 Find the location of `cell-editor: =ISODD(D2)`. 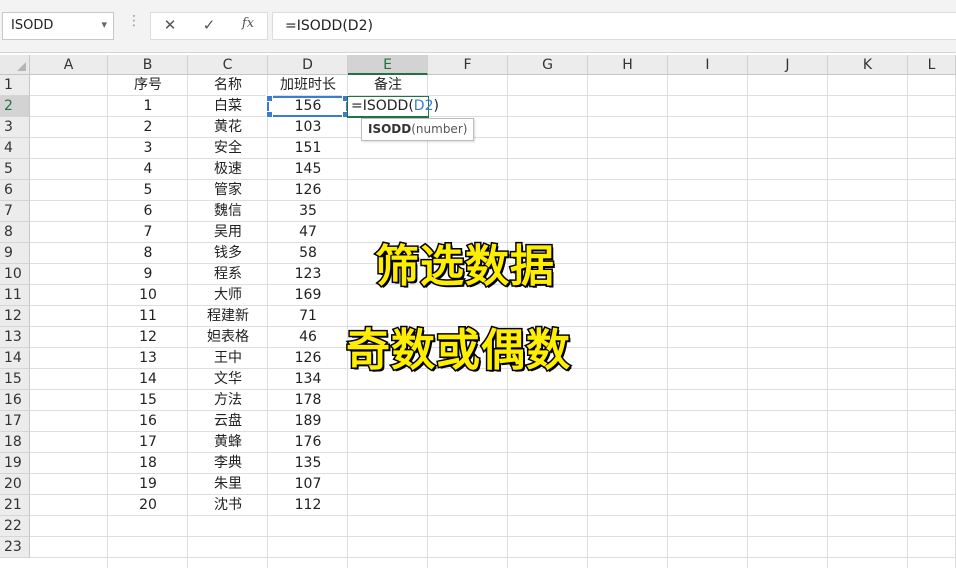

cell-editor: =ISODD(D2) is located at coordinates (395, 106).